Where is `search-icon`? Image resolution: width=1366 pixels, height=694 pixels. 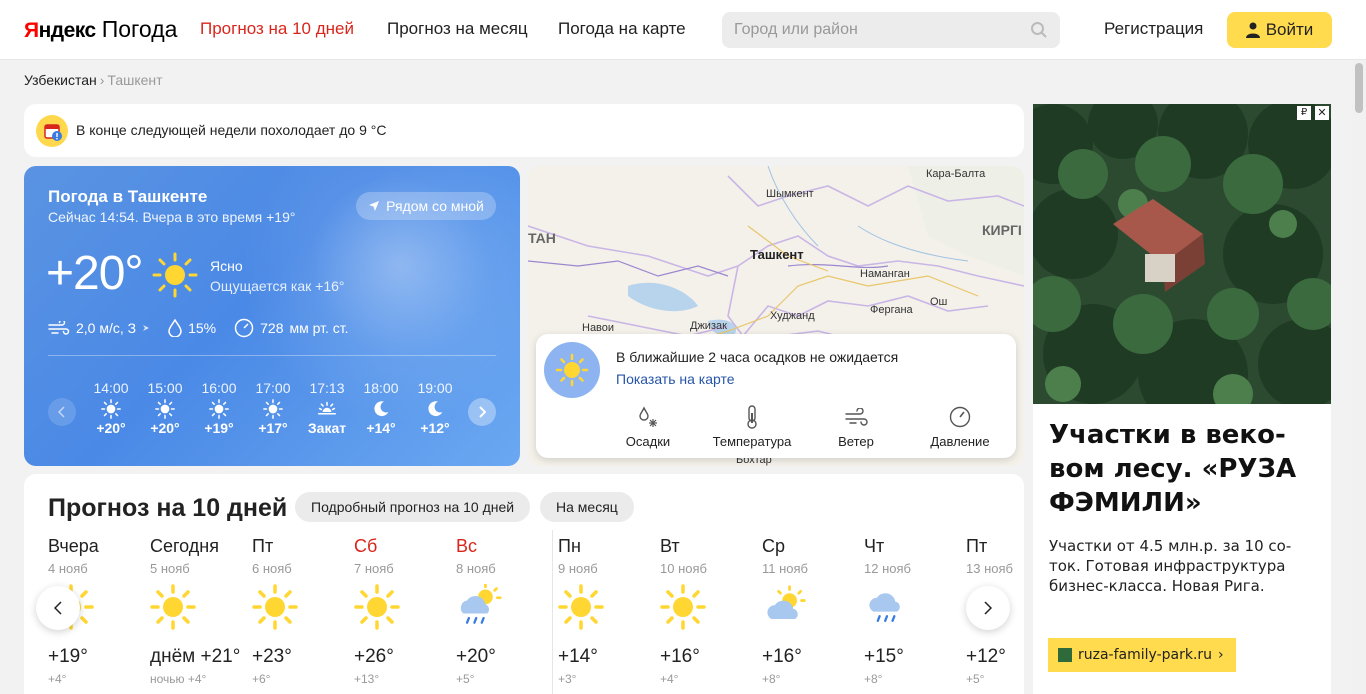 search-icon is located at coordinates (1039, 30).